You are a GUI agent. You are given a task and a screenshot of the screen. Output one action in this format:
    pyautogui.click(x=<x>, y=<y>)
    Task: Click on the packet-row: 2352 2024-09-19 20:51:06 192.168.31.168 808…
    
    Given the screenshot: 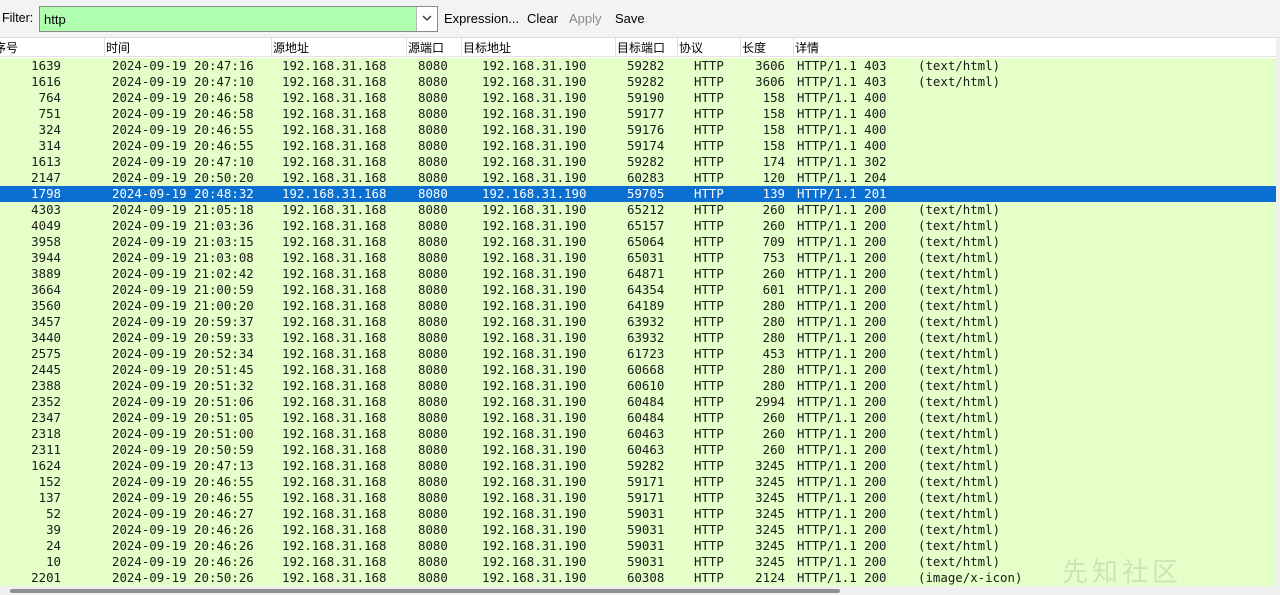 What is the action you would take?
    pyautogui.click(x=638, y=402)
    